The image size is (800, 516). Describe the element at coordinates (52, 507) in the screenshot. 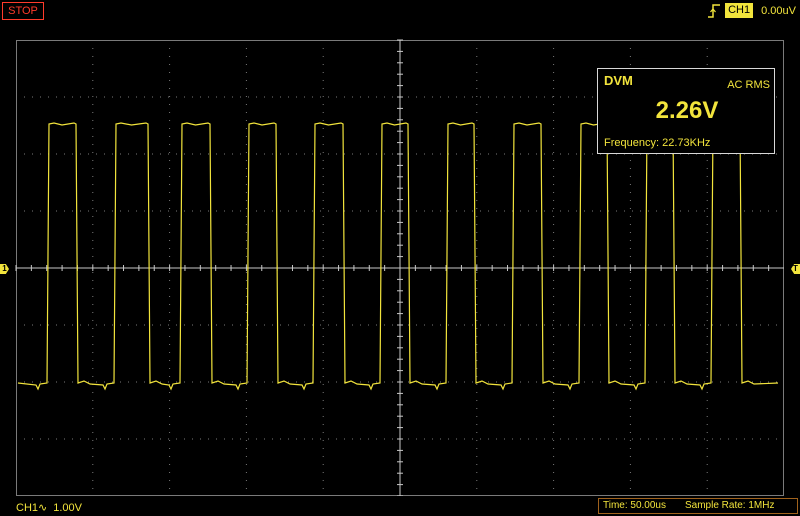

I see `channel-scale: CH1∿ 1.00V` at that location.